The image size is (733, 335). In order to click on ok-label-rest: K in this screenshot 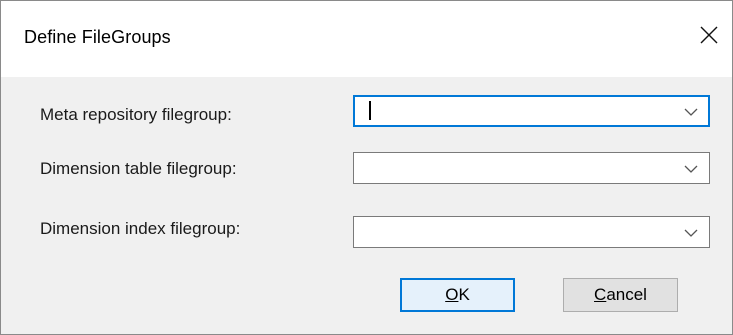, I will do `click(464, 294)`.